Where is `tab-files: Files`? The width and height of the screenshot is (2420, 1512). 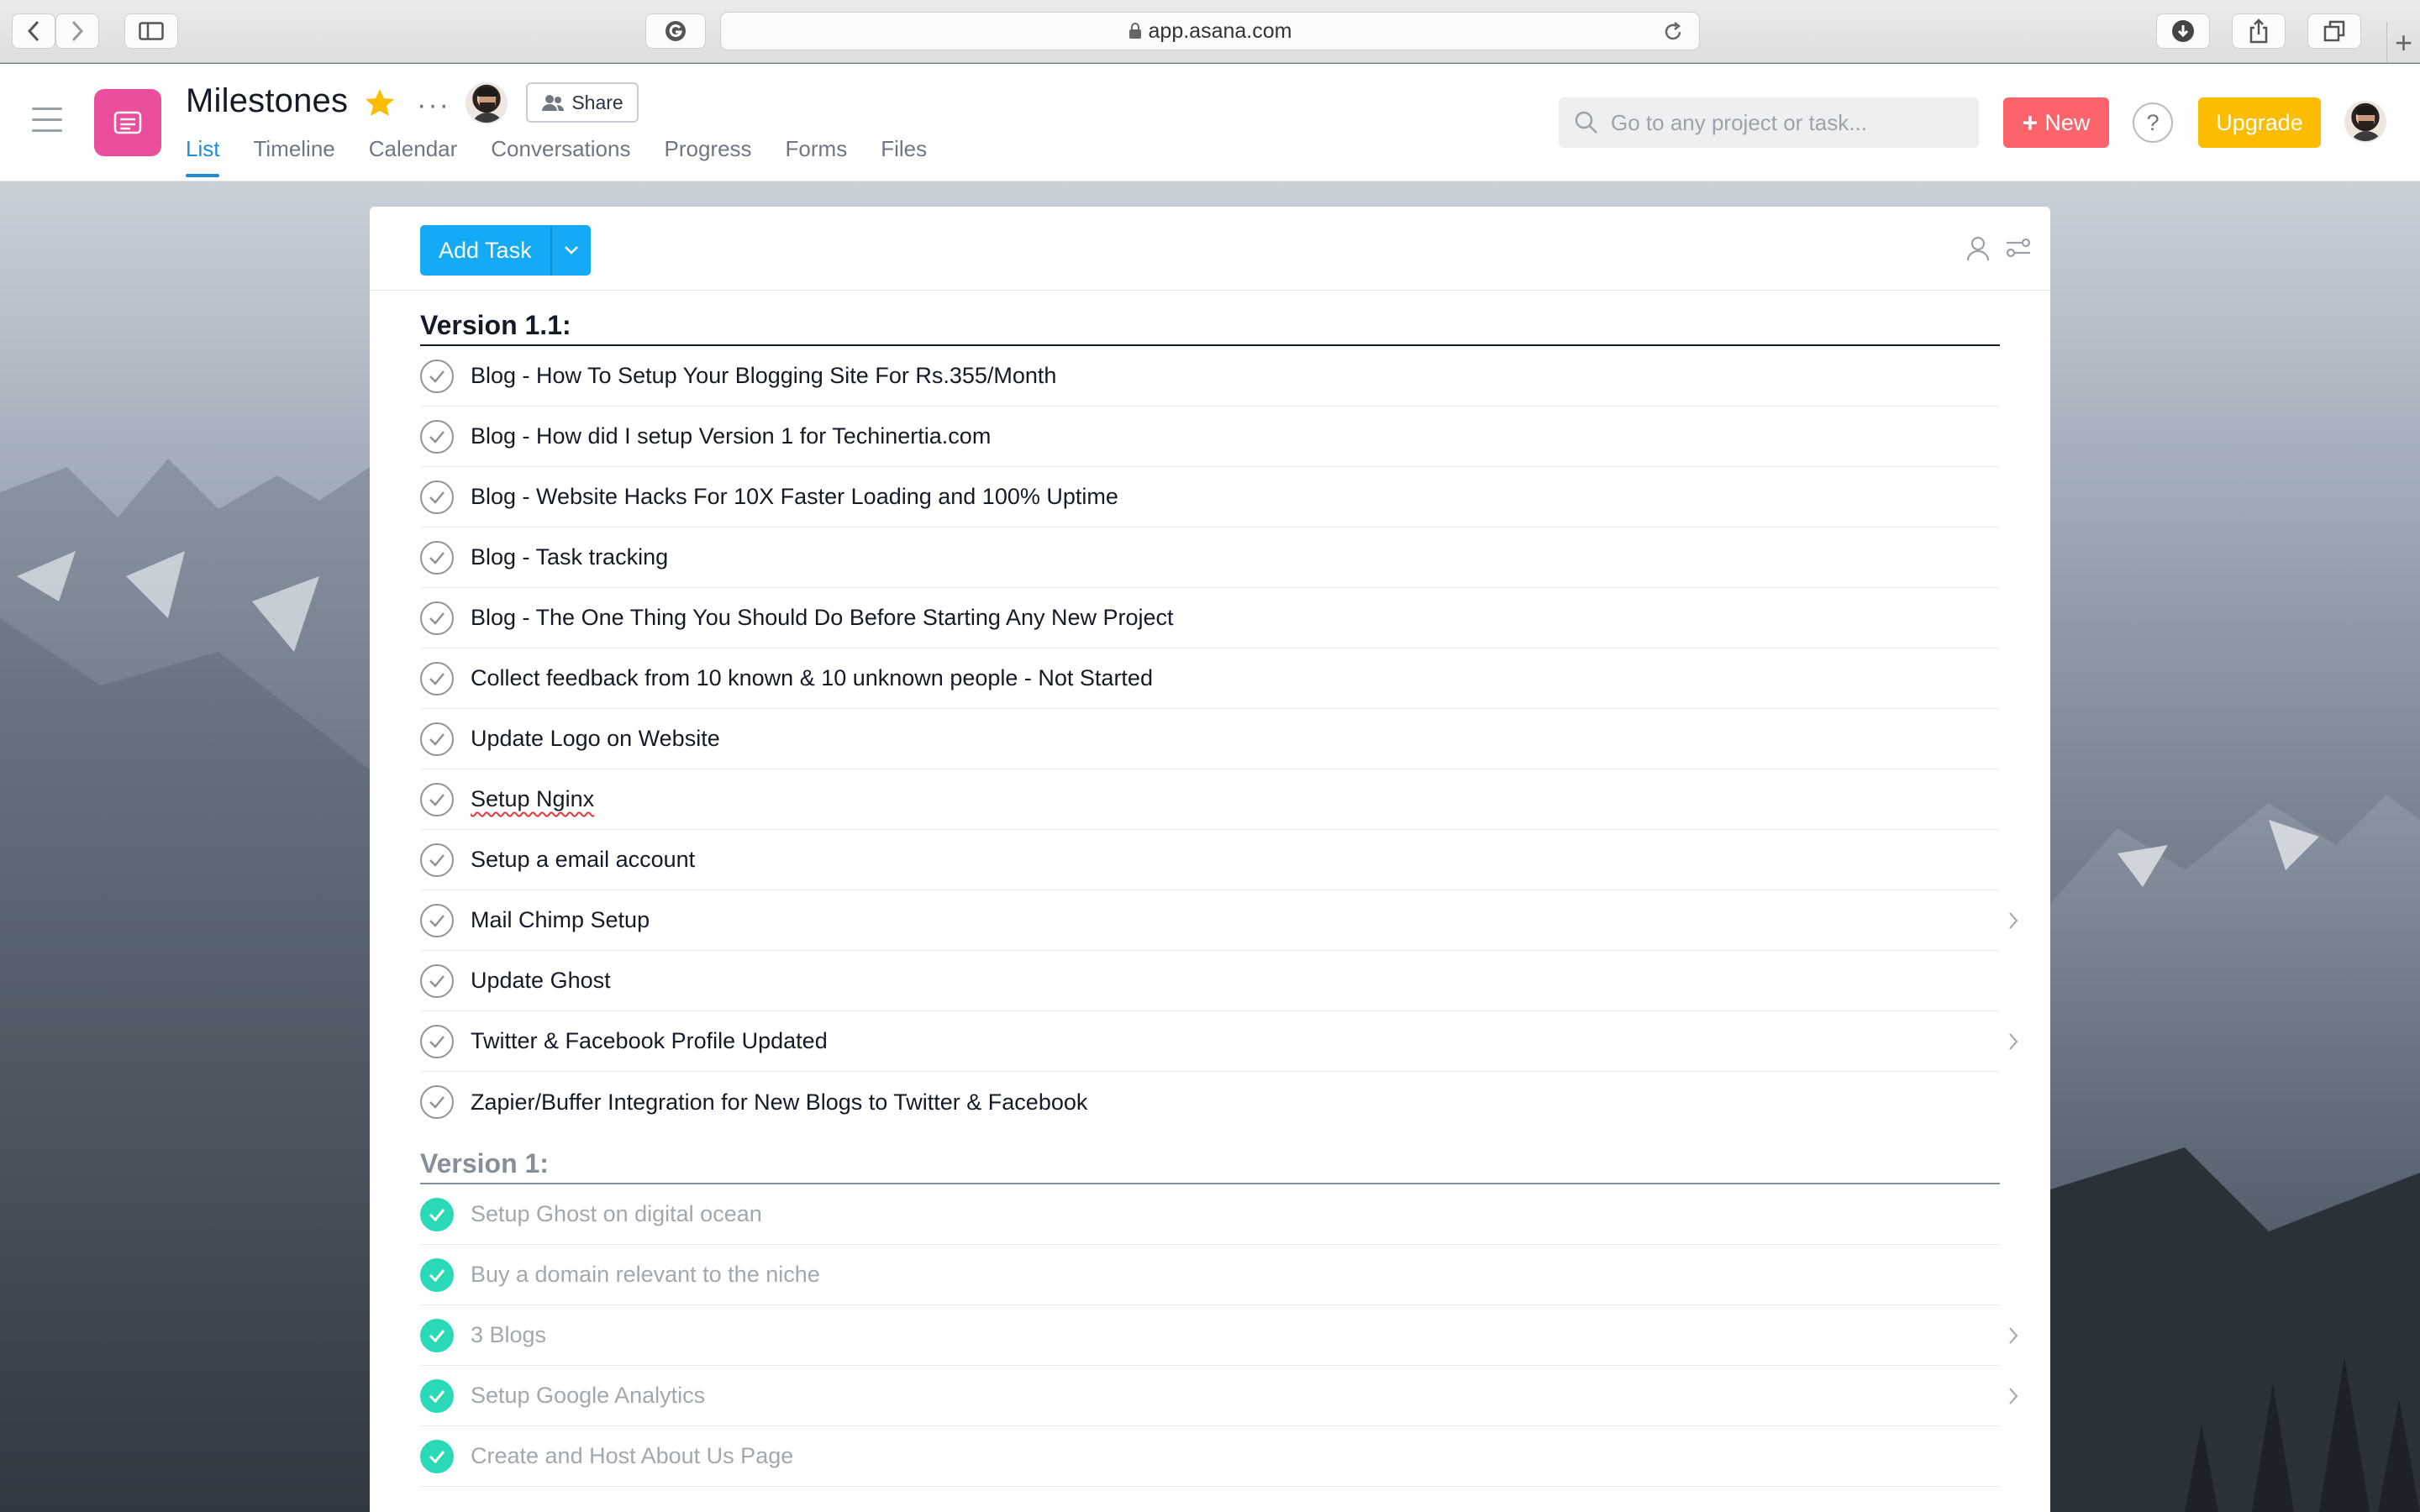
tab-files: Files is located at coordinates (904, 156).